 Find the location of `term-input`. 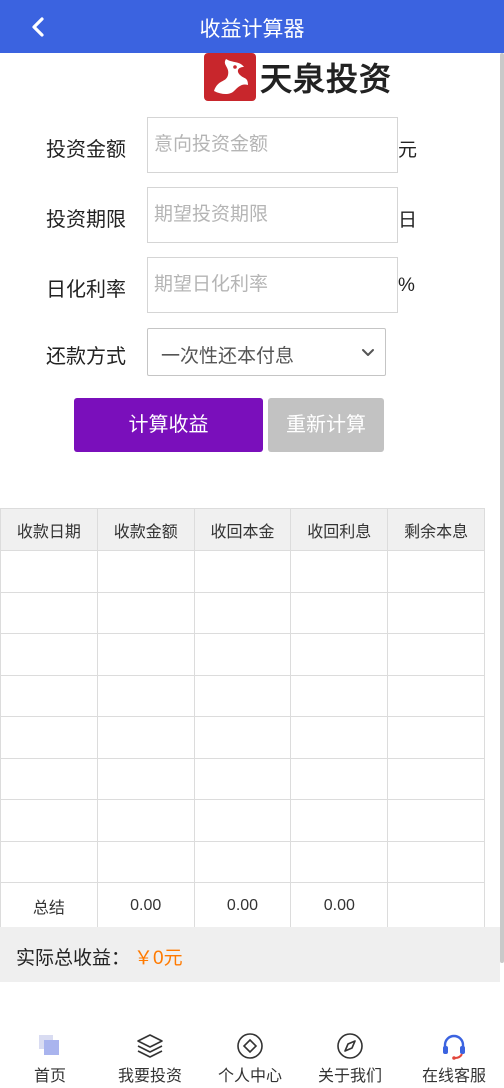

term-input is located at coordinates (272, 215).